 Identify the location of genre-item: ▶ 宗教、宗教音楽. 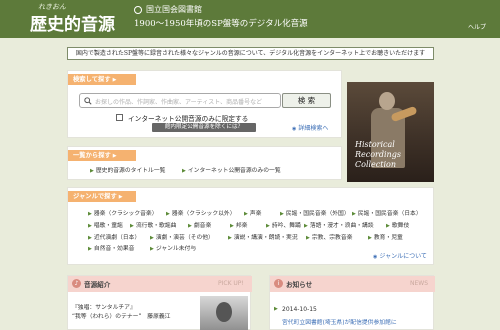
(329, 236).